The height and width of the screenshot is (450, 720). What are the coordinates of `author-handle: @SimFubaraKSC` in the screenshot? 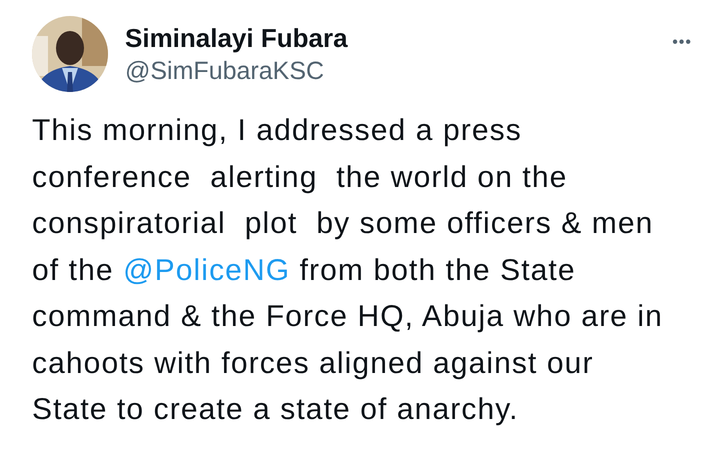 It's located at (224, 71).